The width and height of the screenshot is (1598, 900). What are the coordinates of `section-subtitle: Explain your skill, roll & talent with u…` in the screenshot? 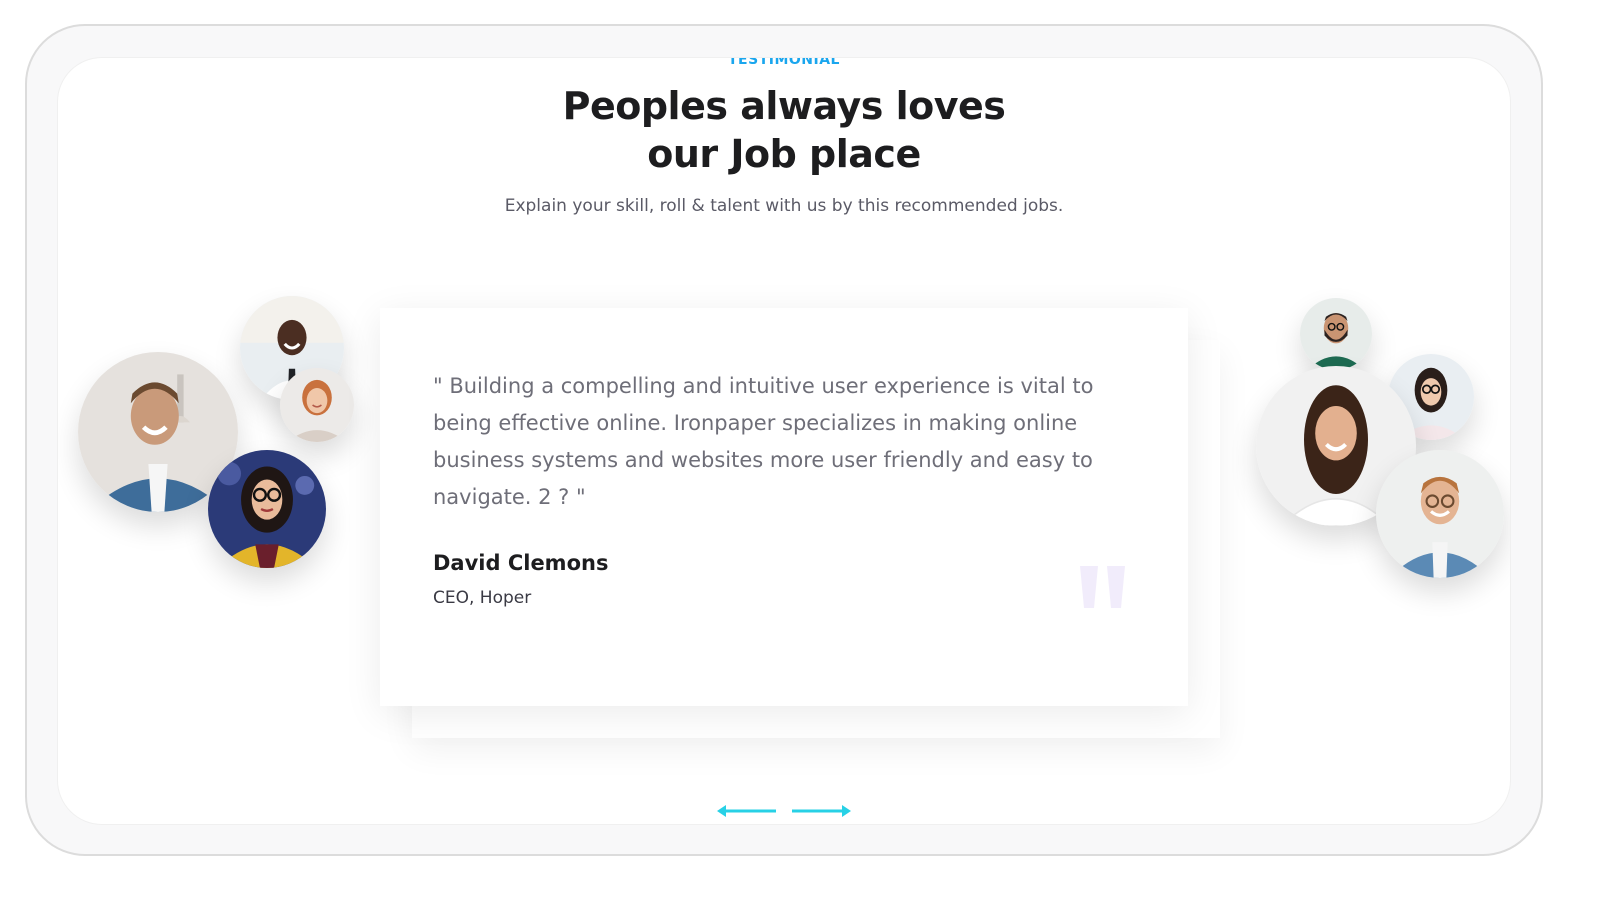 It's located at (784, 206).